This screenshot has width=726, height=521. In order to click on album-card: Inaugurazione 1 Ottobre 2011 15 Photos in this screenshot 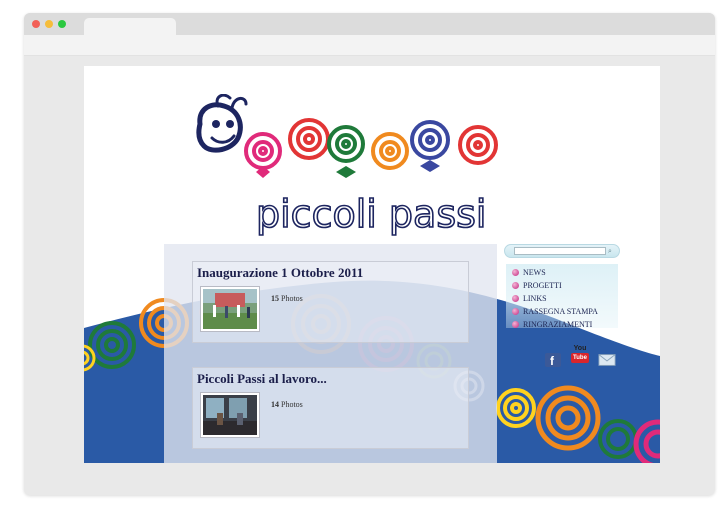, I will do `click(330, 302)`.